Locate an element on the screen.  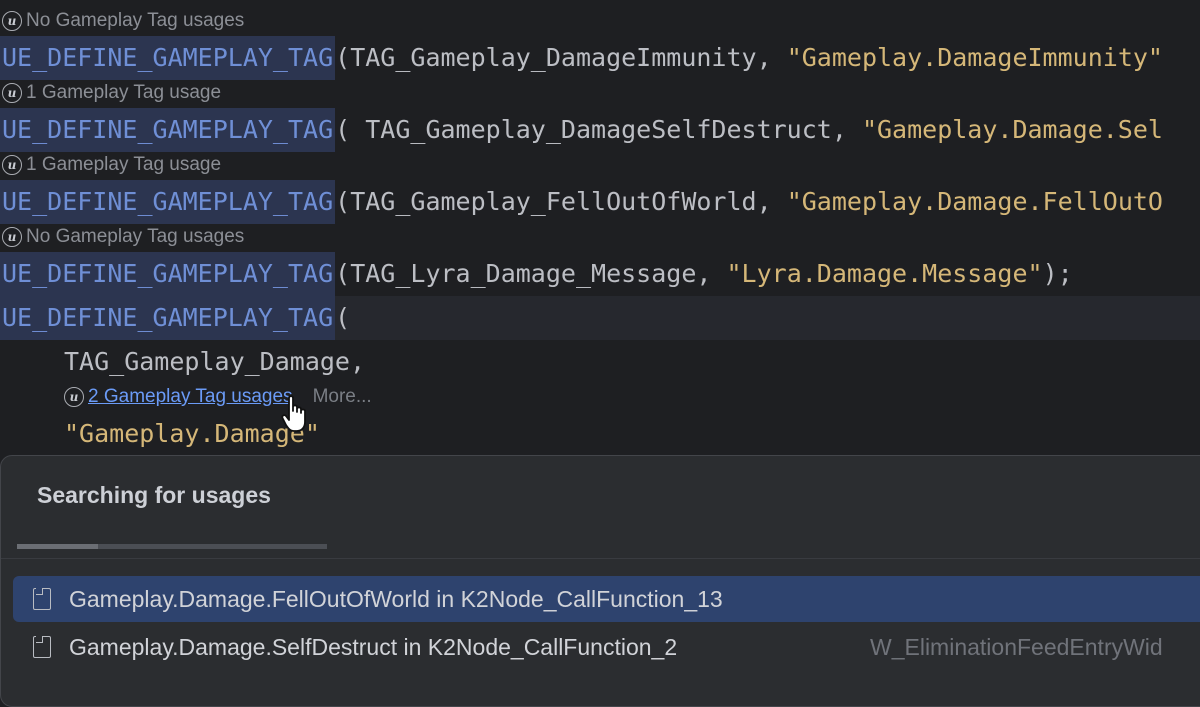
code-line-param: TAG_Gameplay_Damage, is located at coordinates (214, 362).